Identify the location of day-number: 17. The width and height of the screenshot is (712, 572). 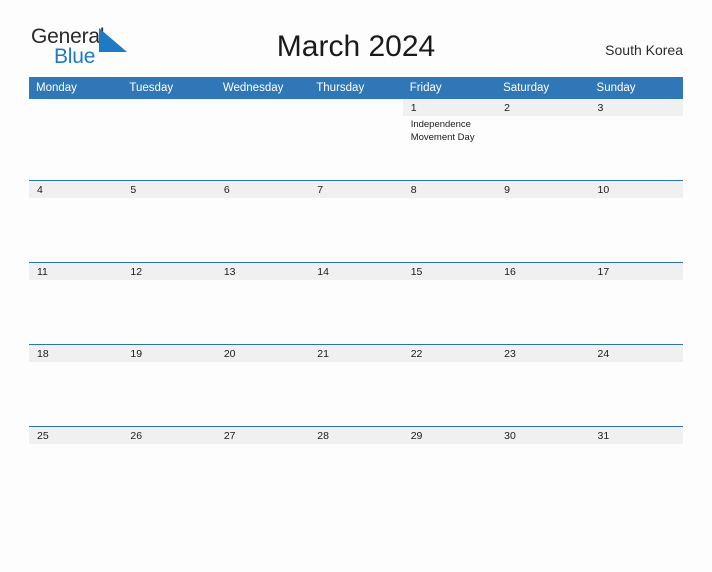
(603, 271).